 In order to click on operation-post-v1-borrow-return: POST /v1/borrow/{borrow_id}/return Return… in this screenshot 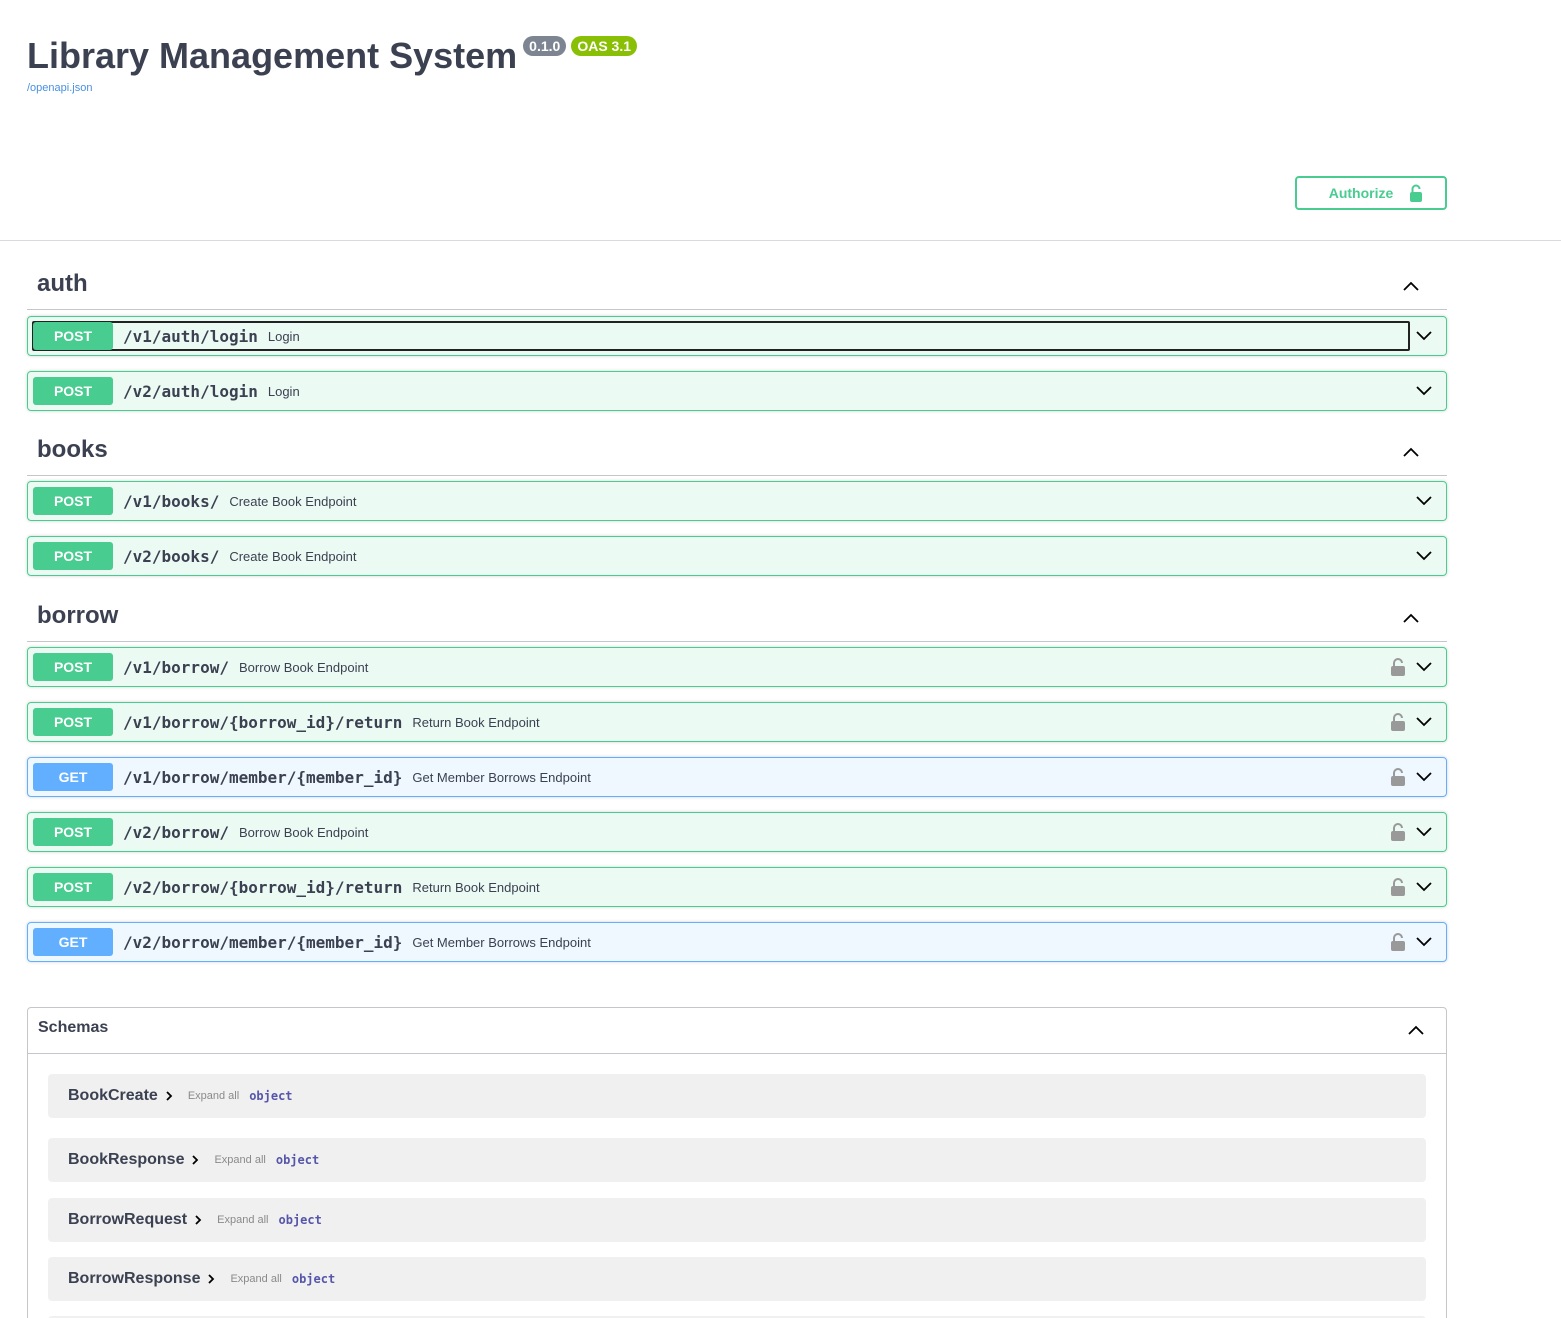, I will do `click(737, 722)`.